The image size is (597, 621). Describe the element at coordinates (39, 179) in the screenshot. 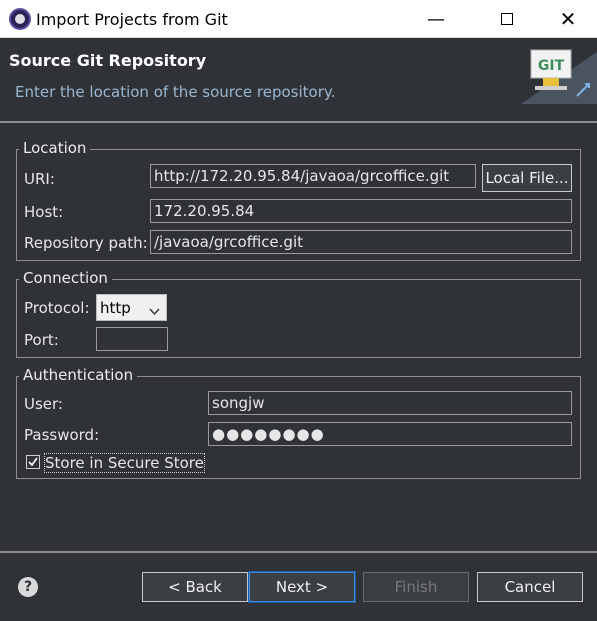

I see `uri-label: URI:` at that location.